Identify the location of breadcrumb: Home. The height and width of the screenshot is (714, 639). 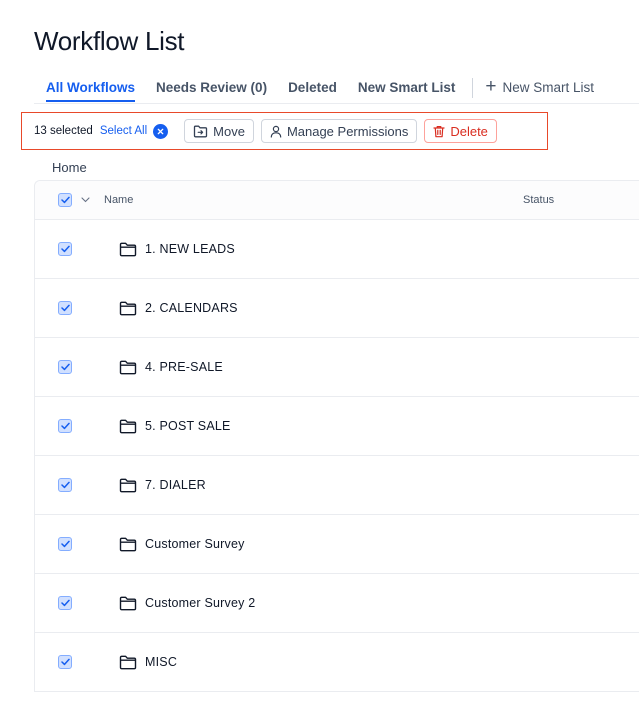
(69, 167).